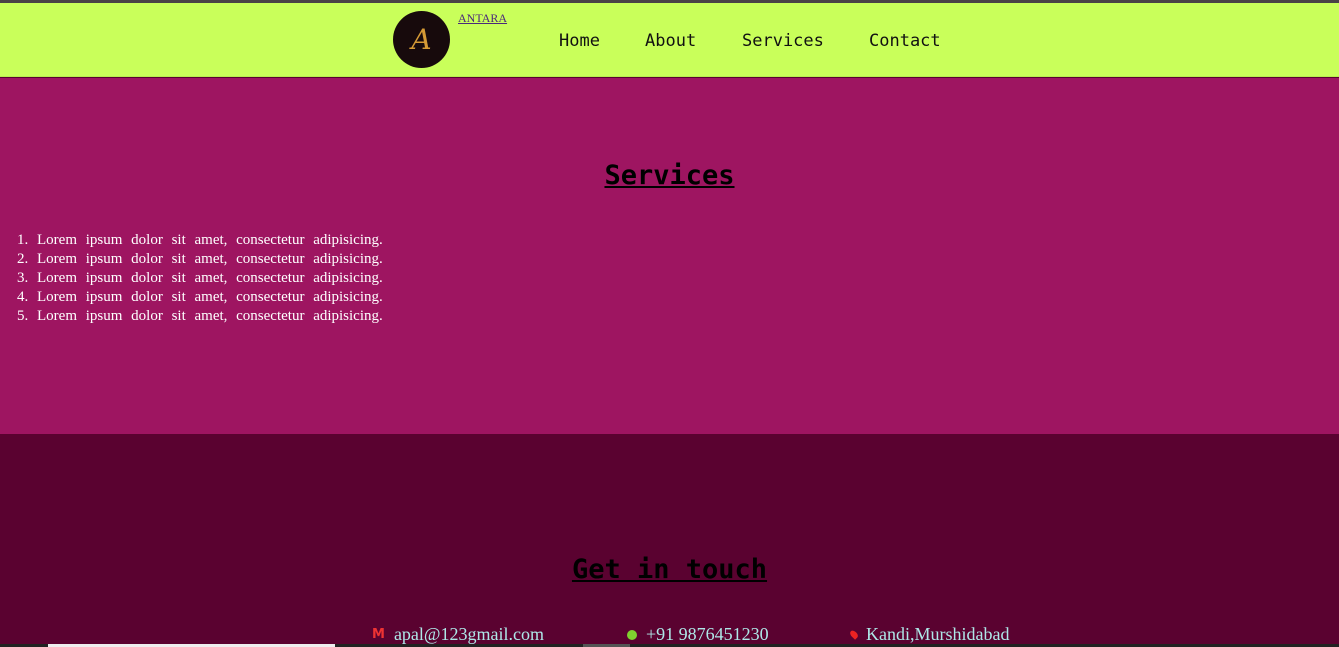 The height and width of the screenshot is (647, 1339). Describe the element at coordinates (468, 634) in the screenshot. I see `email-text: apal@123gmail.com` at that location.